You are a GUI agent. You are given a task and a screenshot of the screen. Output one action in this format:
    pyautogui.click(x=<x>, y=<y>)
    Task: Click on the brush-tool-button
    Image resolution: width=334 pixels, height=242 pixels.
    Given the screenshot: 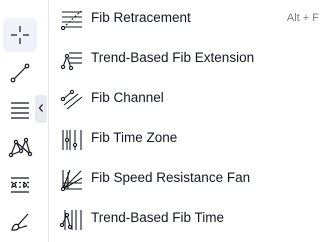 What is the action you would take?
    pyautogui.click(x=20, y=222)
    